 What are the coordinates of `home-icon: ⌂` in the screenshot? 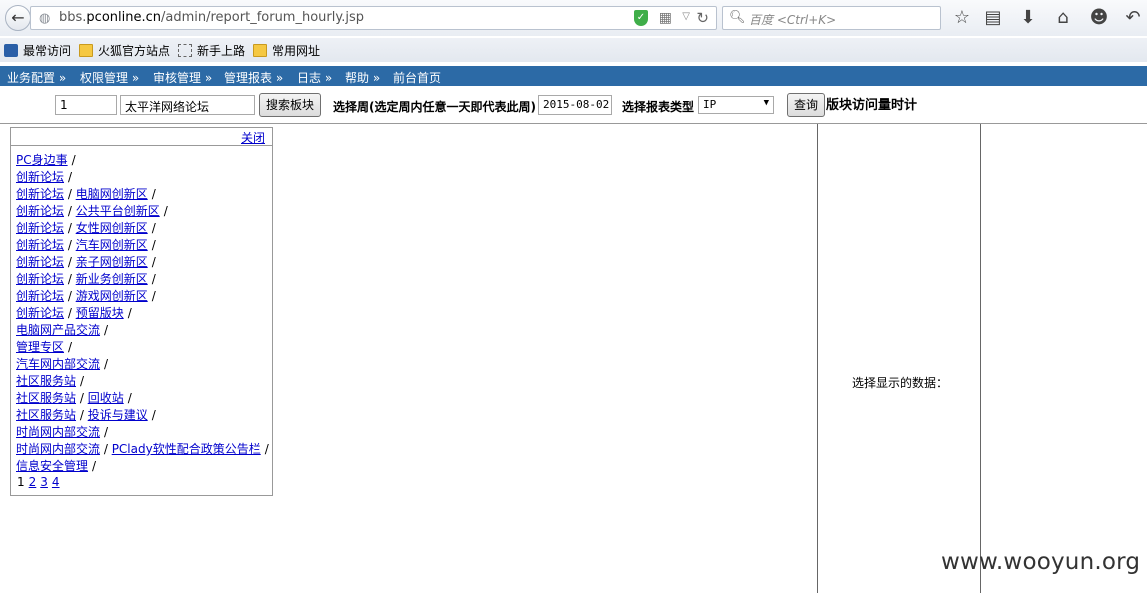 It's located at (1063, 17).